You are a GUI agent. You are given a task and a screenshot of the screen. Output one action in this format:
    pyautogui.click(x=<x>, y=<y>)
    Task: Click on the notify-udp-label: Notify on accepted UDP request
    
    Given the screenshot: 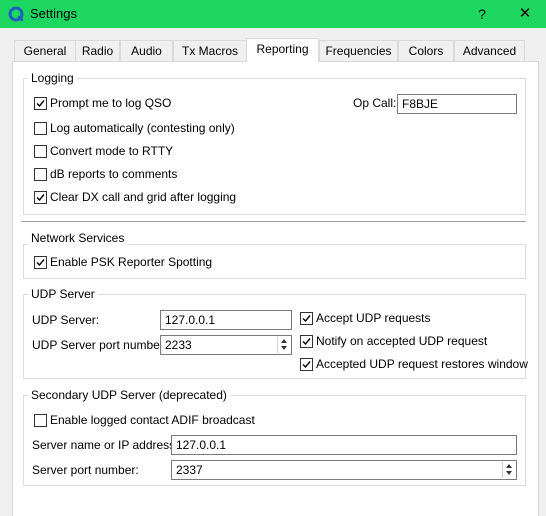 What is the action you would take?
    pyautogui.click(x=402, y=341)
    